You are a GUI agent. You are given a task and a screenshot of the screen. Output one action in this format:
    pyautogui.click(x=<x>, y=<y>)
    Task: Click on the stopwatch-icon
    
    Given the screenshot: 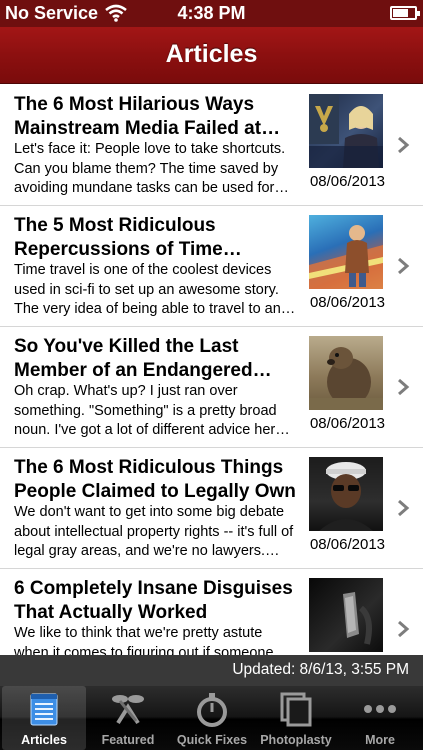 What is the action you would take?
    pyautogui.click(x=212, y=710)
    